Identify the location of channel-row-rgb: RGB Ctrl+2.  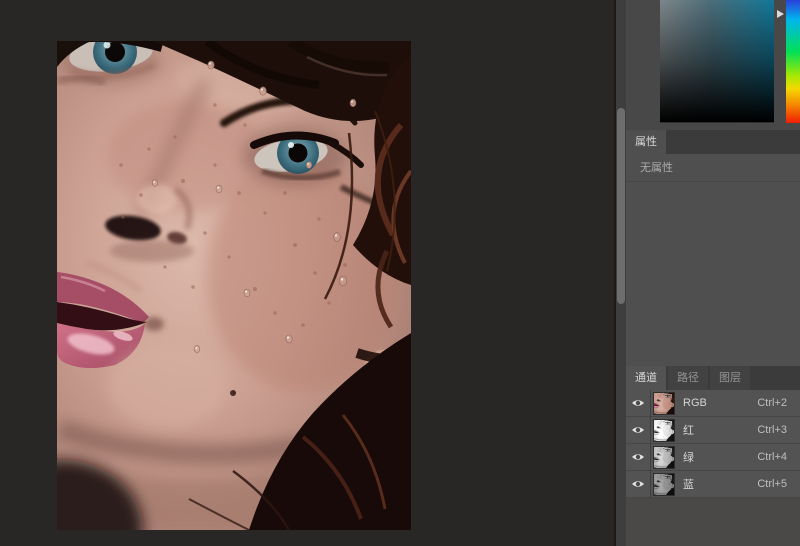
(713, 403).